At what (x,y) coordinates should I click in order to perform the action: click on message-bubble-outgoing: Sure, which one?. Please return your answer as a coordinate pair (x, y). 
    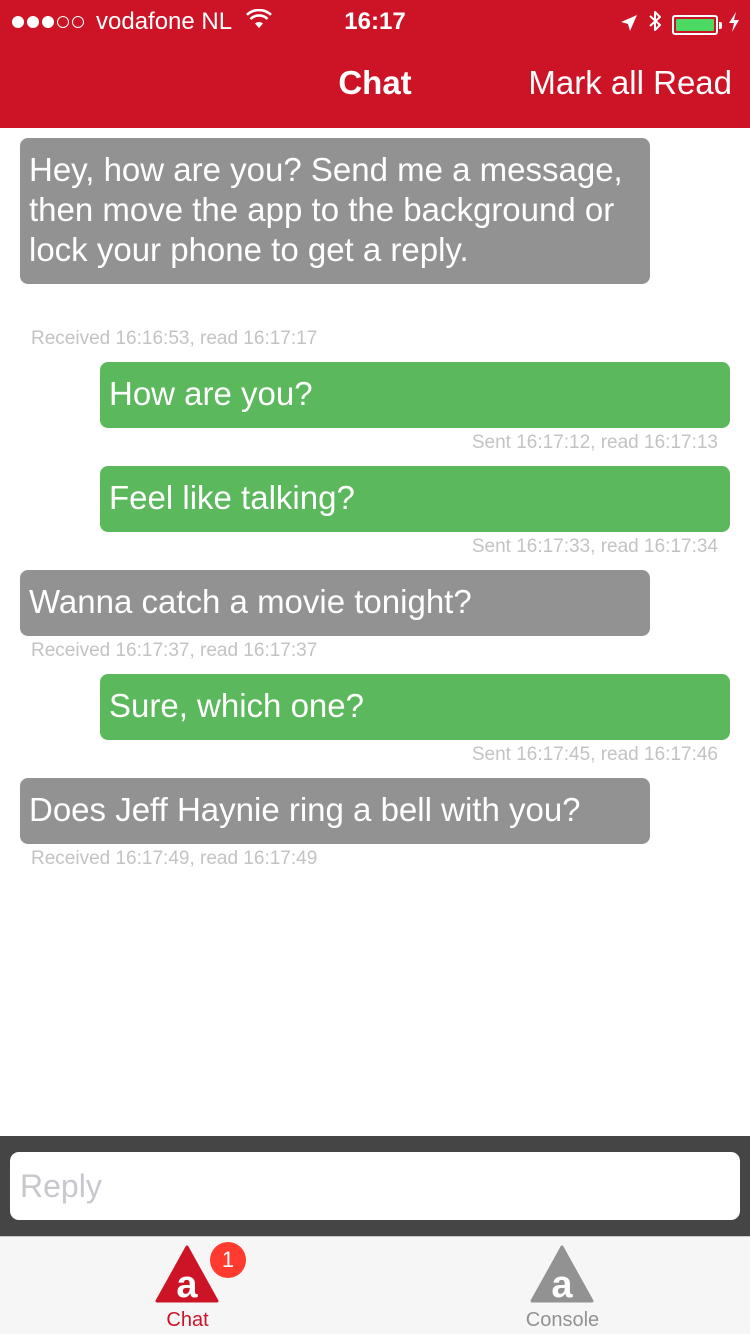
    Looking at the image, I should click on (415, 707).